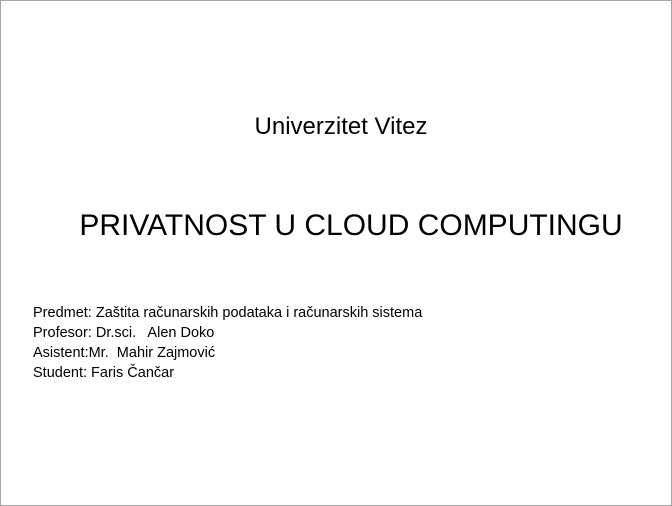  What do you see at coordinates (124, 353) in the screenshot?
I see `assistant-line: Asistent:Mr. Mahir Zajmović` at bounding box center [124, 353].